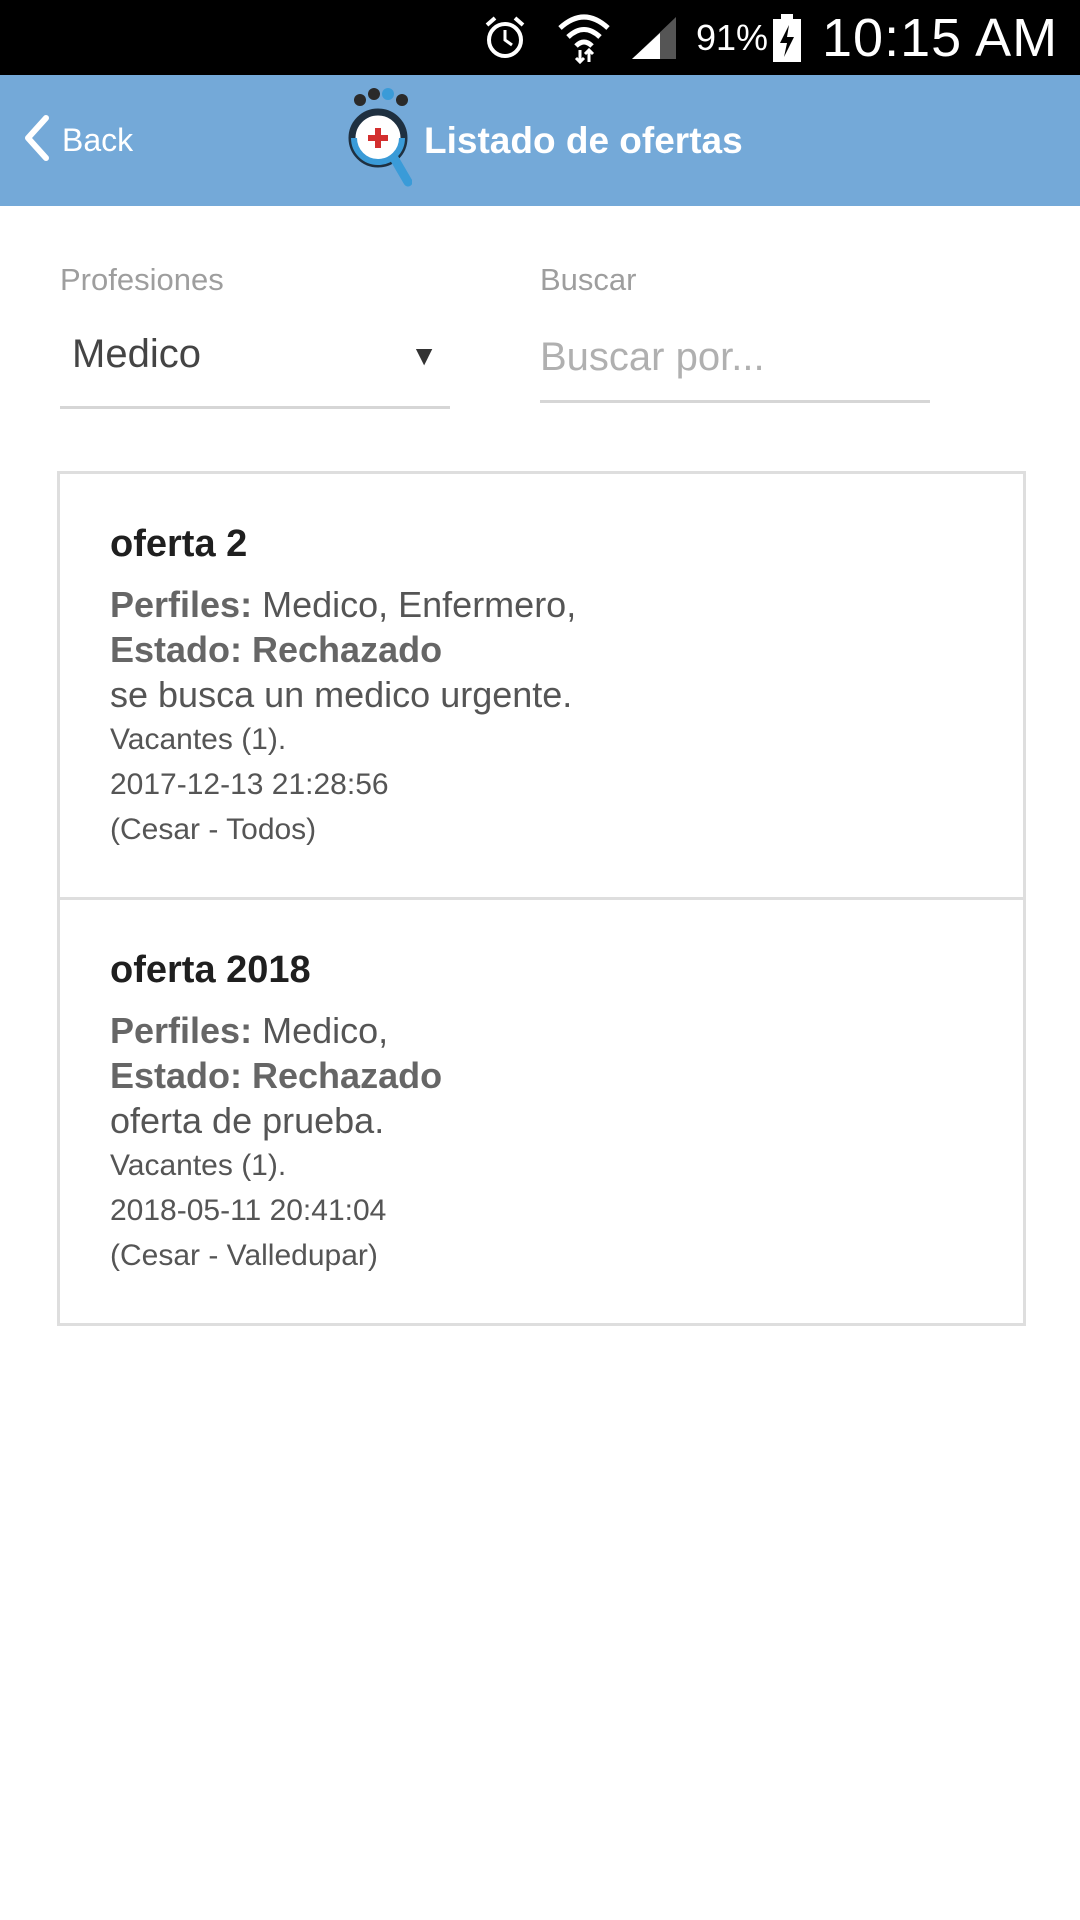 The width and height of the screenshot is (1080, 1920). Describe the element at coordinates (414, 604) in the screenshot. I see `perfiles-value: Medico, Enfermero,` at that location.